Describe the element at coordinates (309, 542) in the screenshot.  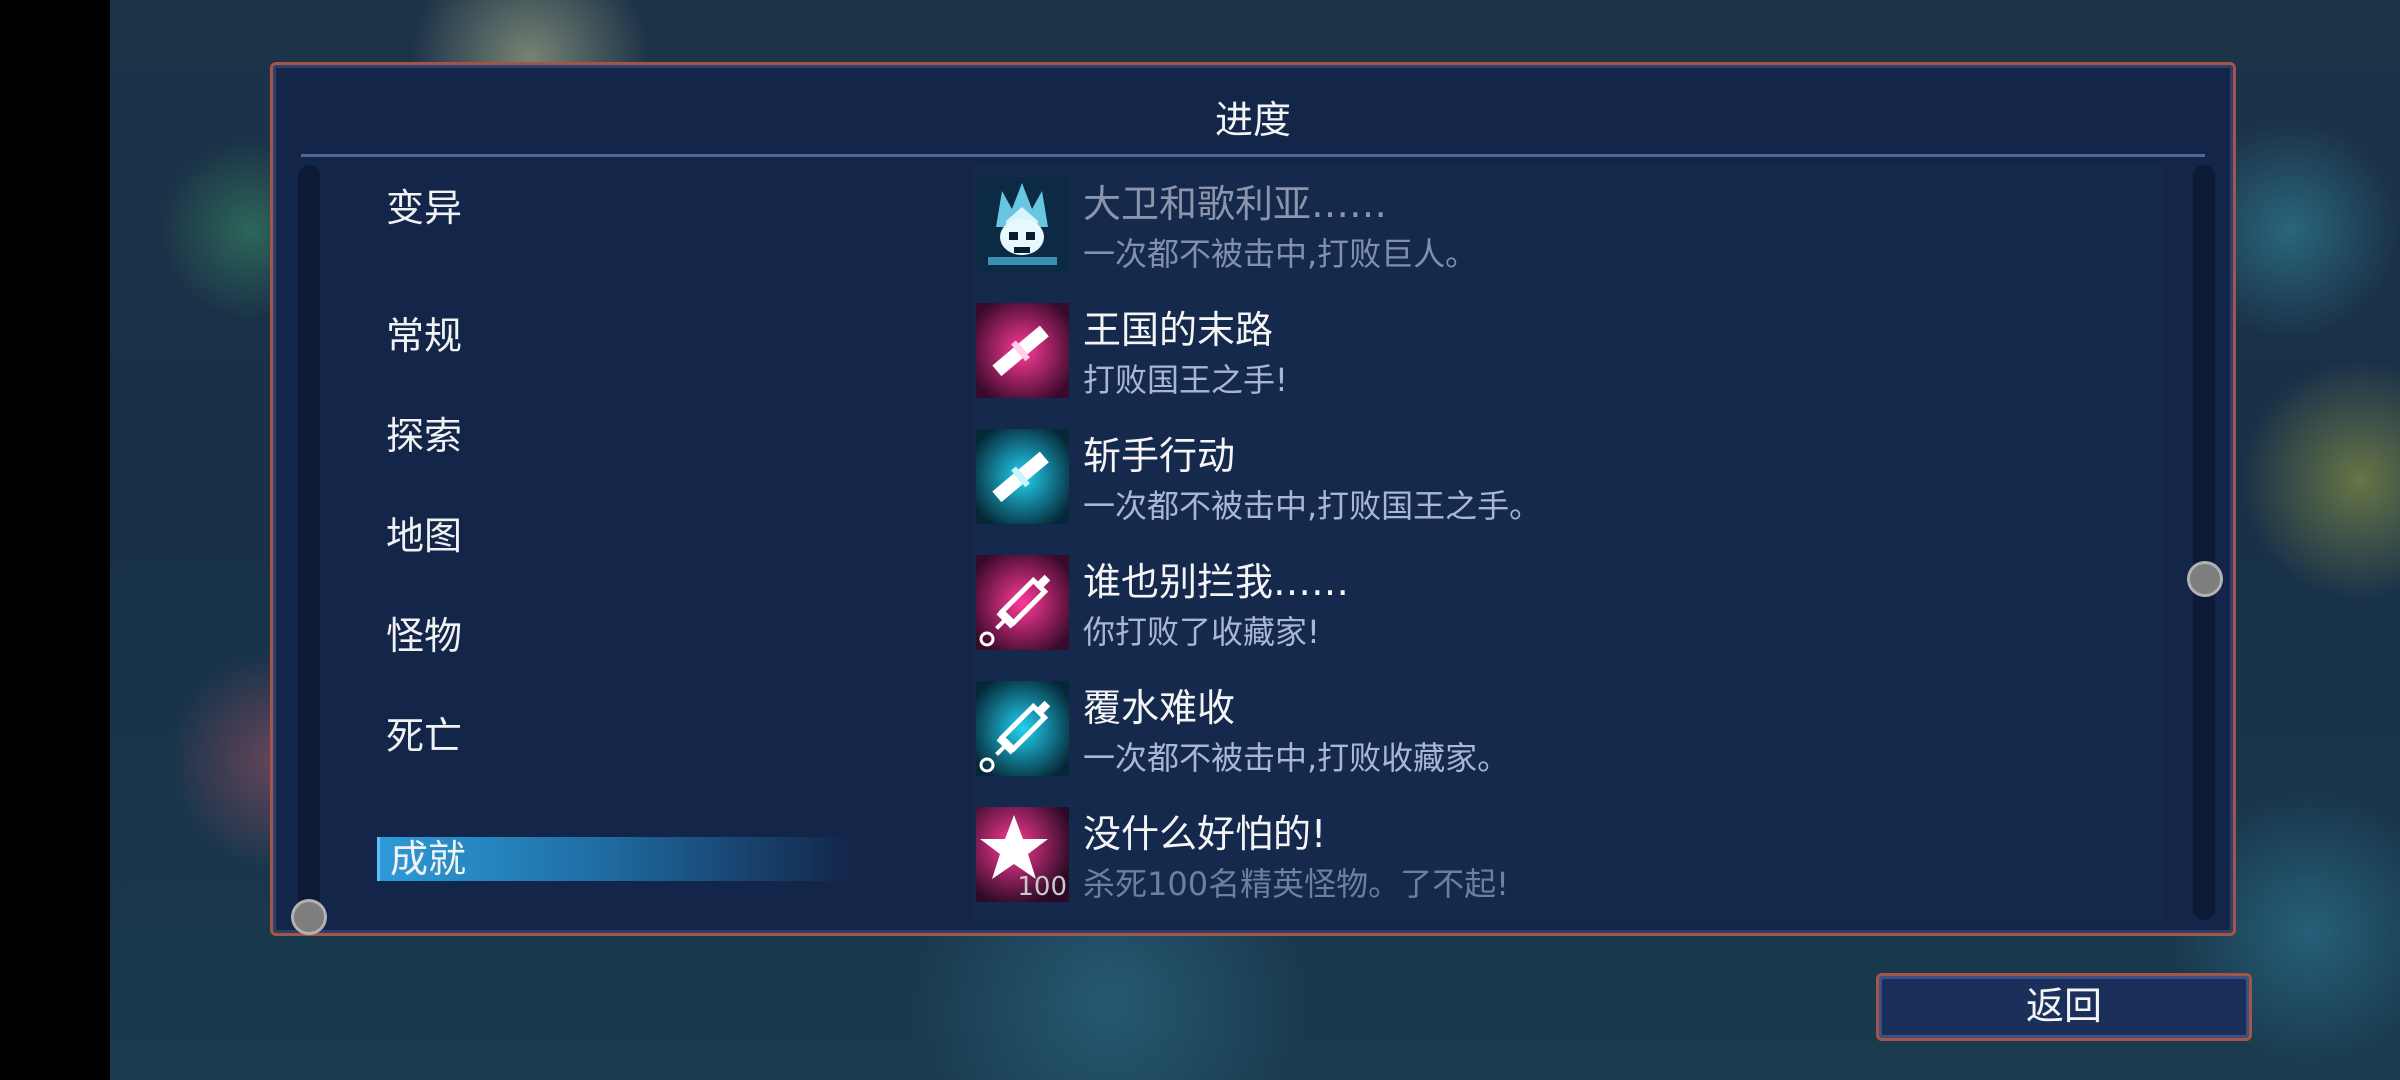
I see `sidebar-scrollbar-track` at that location.